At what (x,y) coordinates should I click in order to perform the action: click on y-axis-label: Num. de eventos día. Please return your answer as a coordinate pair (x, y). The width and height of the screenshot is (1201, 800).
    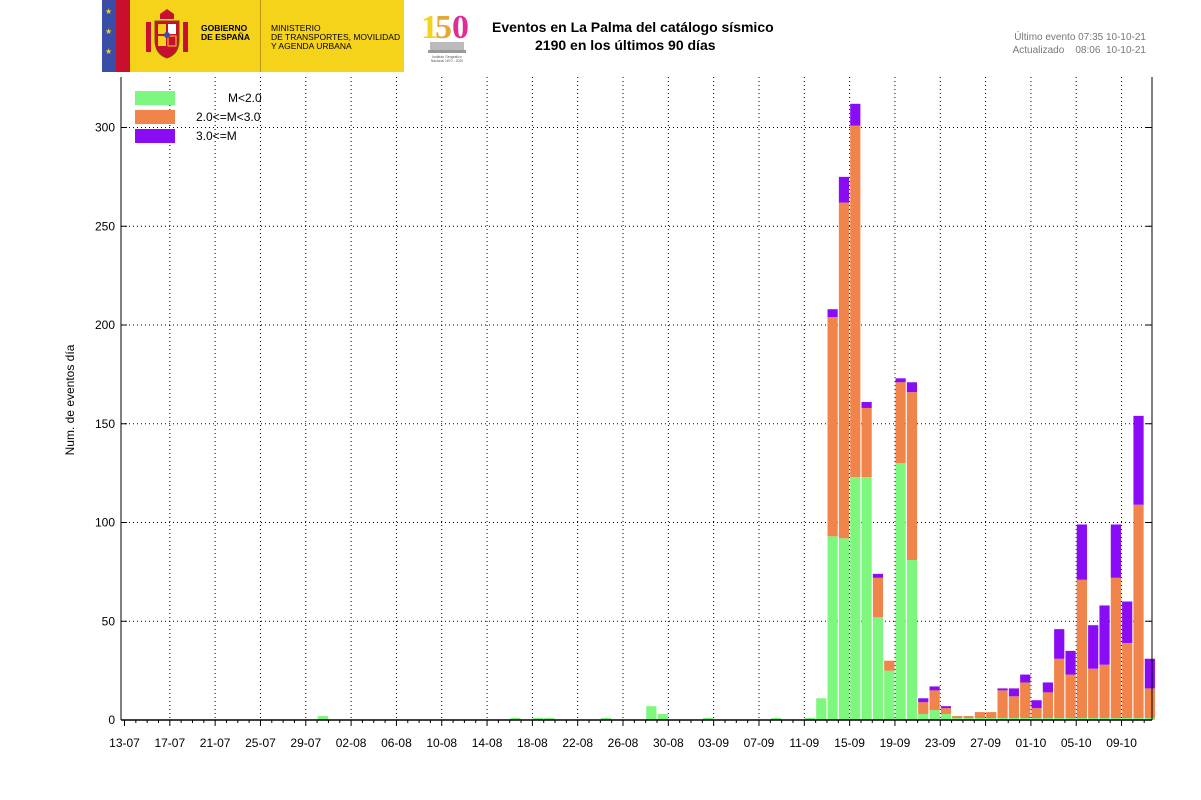
    Looking at the image, I should click on (70, 400).